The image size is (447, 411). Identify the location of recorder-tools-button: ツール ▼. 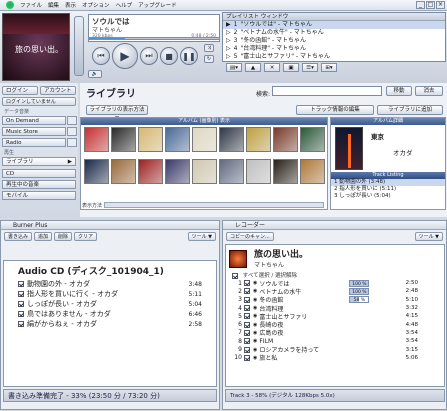
(428, 236).